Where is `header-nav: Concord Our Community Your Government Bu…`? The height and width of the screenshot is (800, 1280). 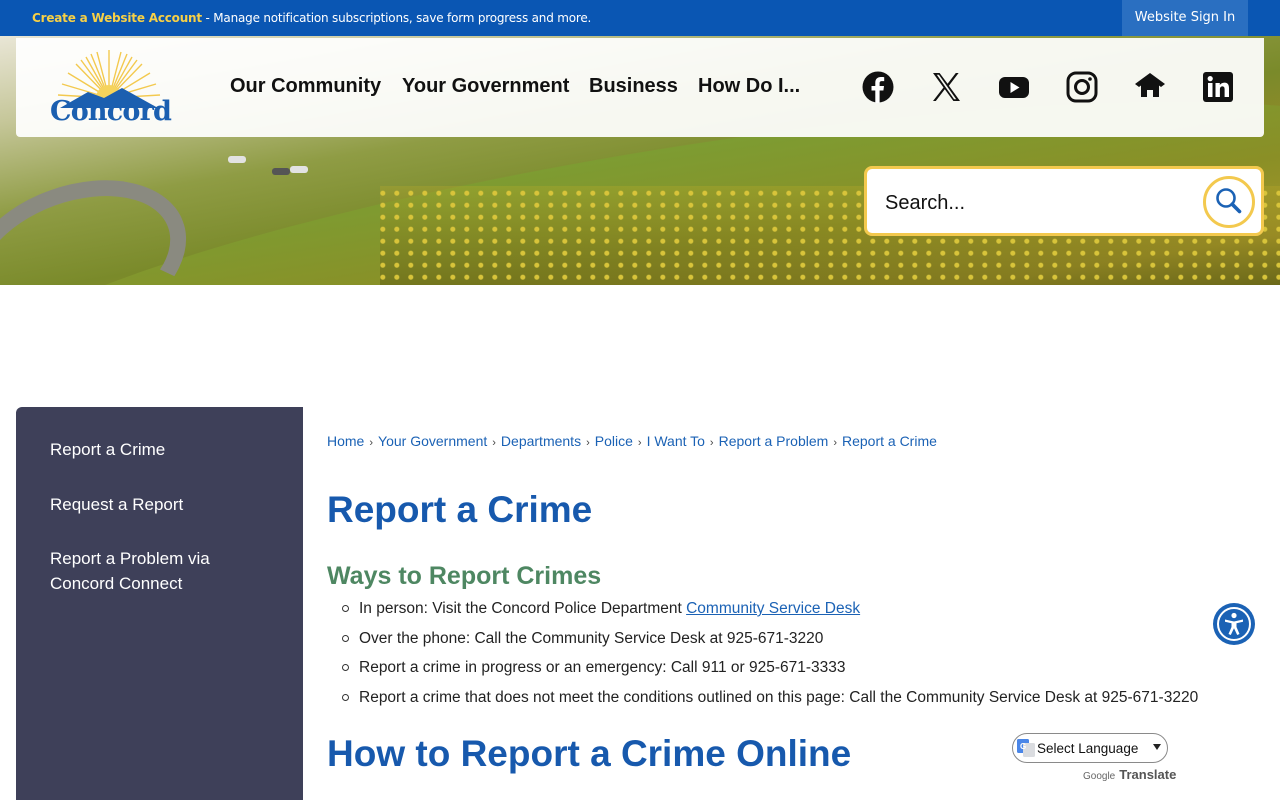 header-nav: Concord Our Community Your Government Bu… is located at coordinates (640, 87).